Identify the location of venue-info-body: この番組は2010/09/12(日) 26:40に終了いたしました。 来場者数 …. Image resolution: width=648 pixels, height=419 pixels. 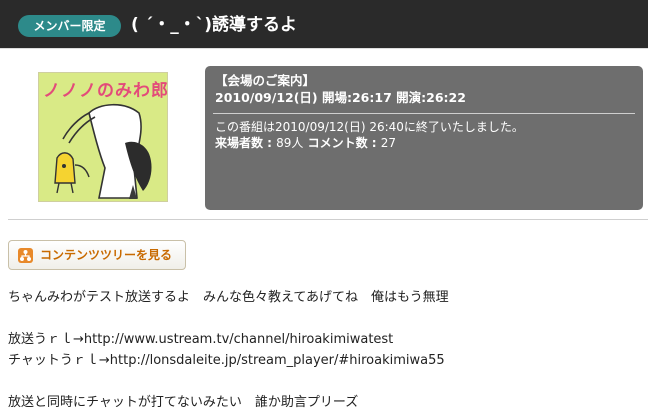
(369, 135).